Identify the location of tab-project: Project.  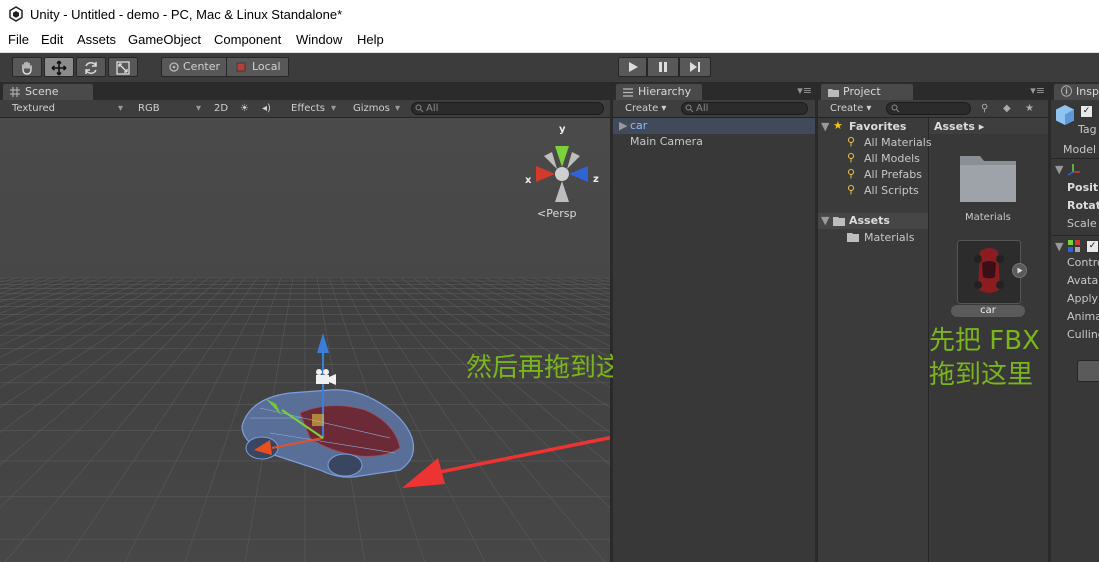
(867, 92).